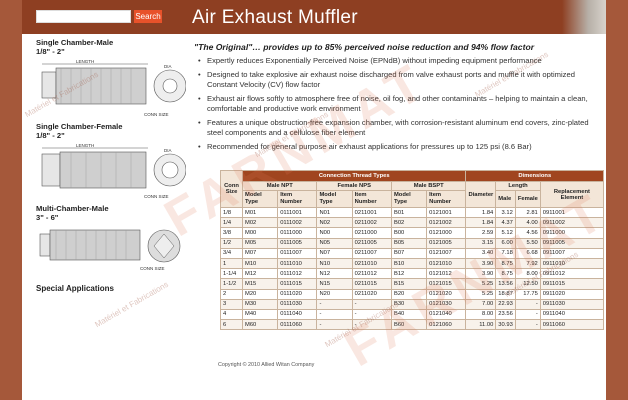 This screenshot has width=628, height=400. What do you see at coordinates (231, 284) in the screenshot?
I see `table-cell: 1-1/2` at bounding box center [231, 284].